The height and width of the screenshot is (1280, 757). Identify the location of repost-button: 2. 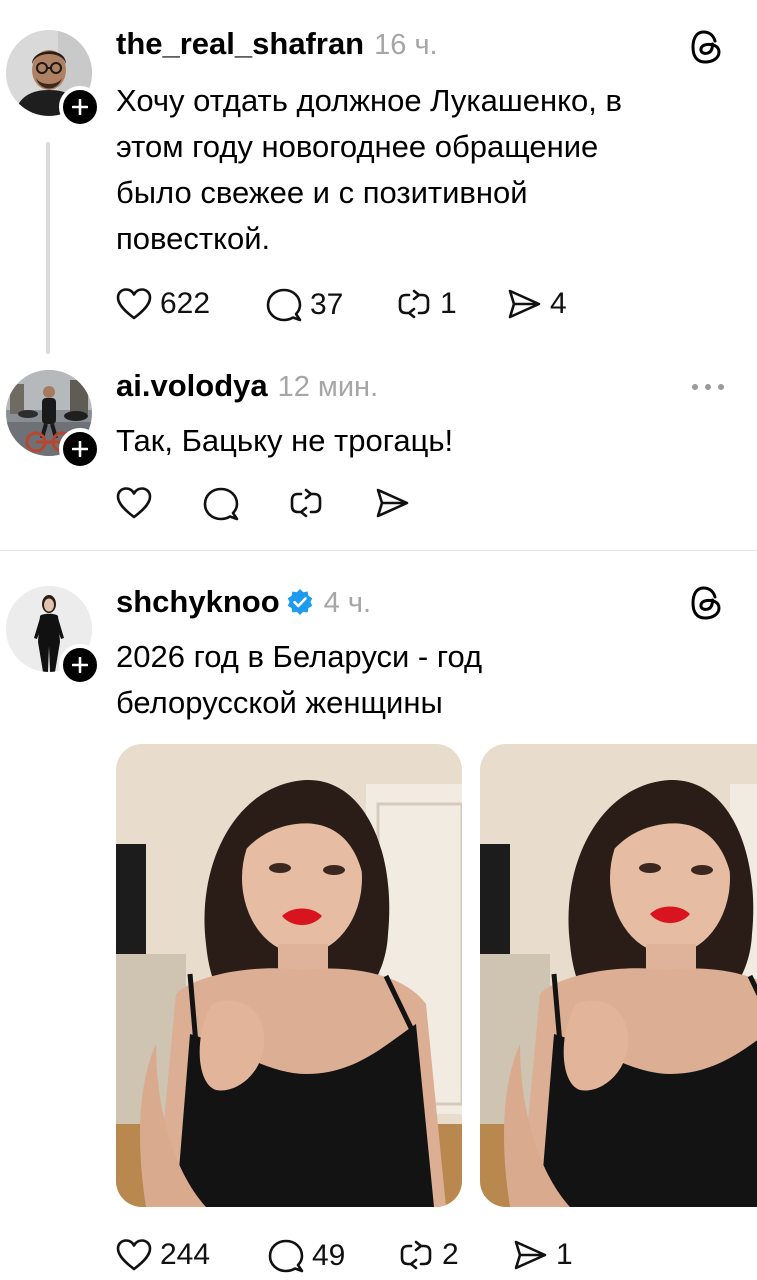
(428, 1255).